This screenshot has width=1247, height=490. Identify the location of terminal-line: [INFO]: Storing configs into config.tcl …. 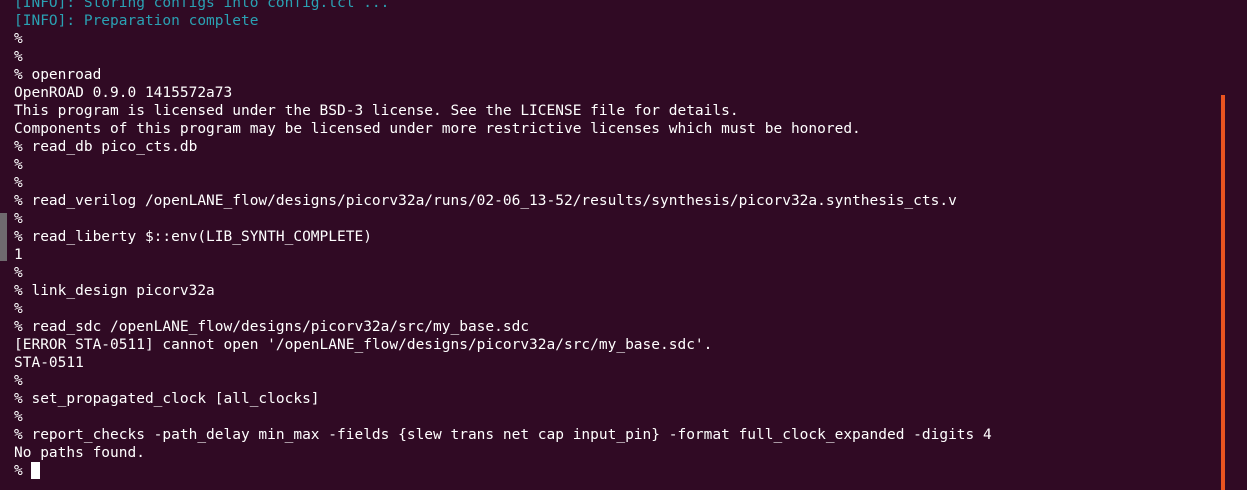
(202, 5).